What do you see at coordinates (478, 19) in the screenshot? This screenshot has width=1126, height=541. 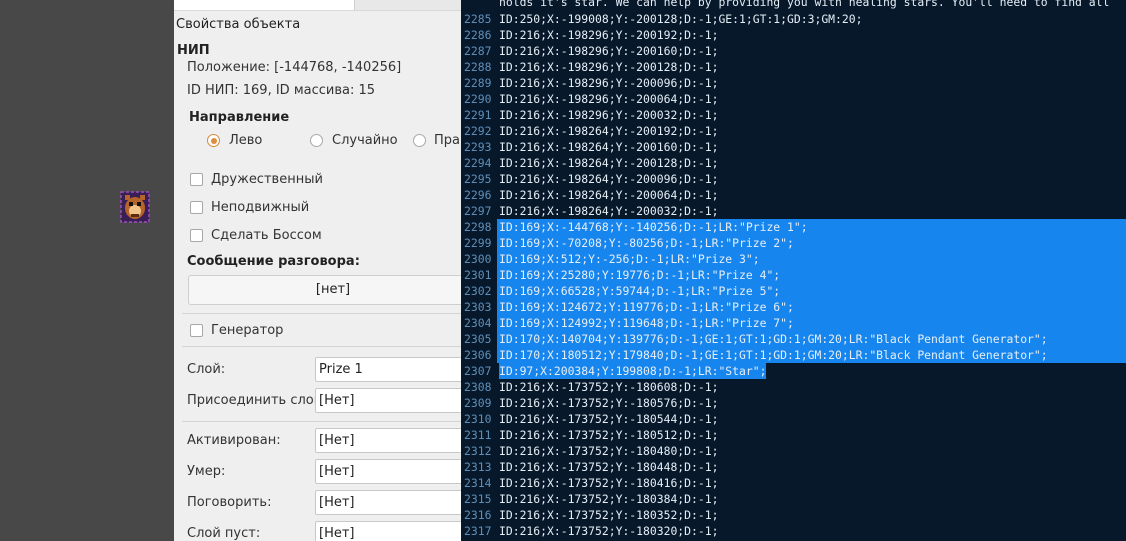 I see `line-number: 2285` at bounding box center [478, 19].